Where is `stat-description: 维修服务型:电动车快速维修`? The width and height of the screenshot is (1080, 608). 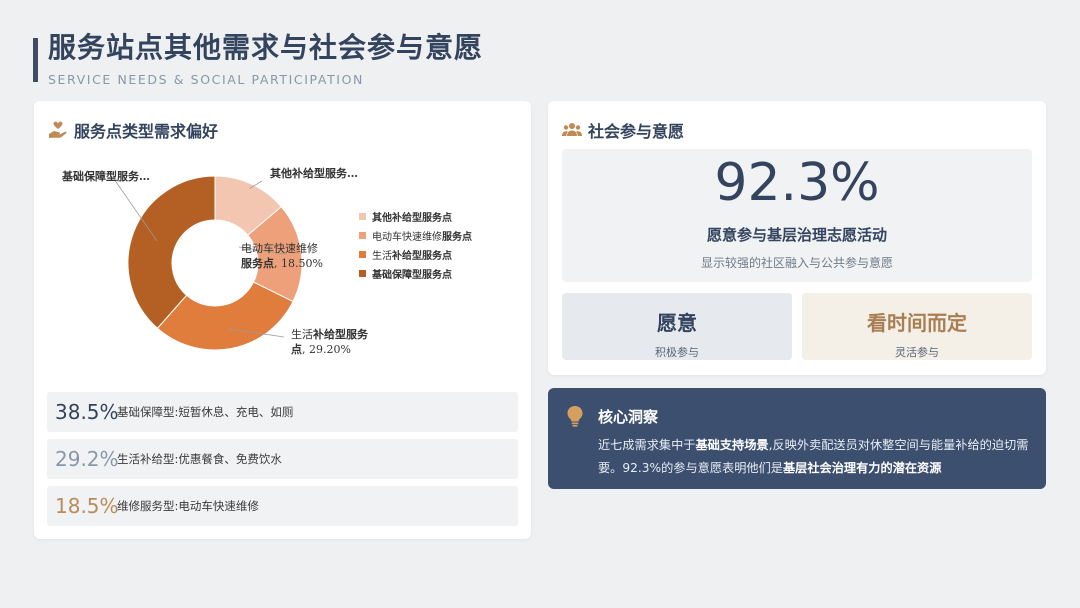
stat-description: 维修服务型:电动车快速维修 is located at coordinates (188, 506).